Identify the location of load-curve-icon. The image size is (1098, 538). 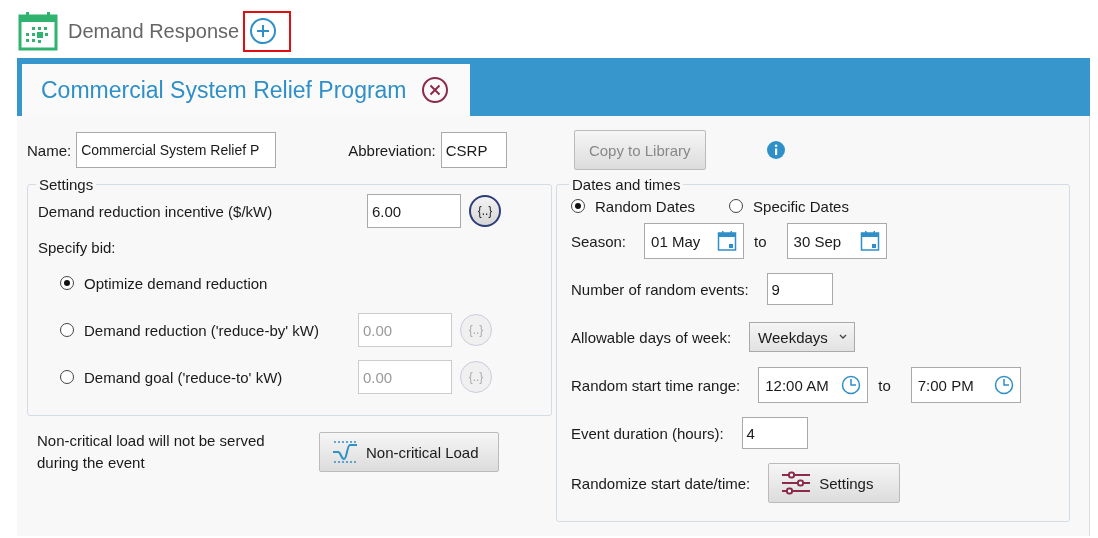
(345, 452).